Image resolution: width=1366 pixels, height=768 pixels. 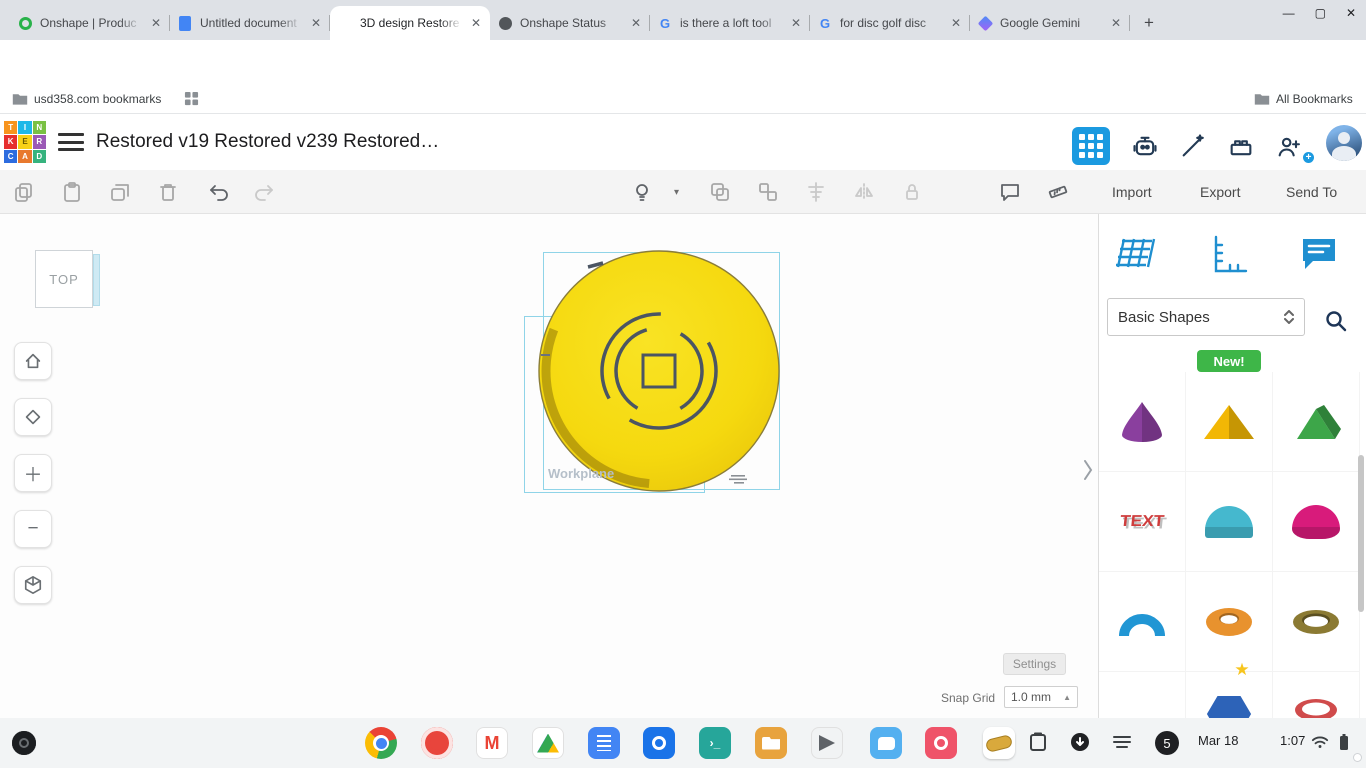 I want to click on dashboard-grid-button, so click(x=1091, y=146).